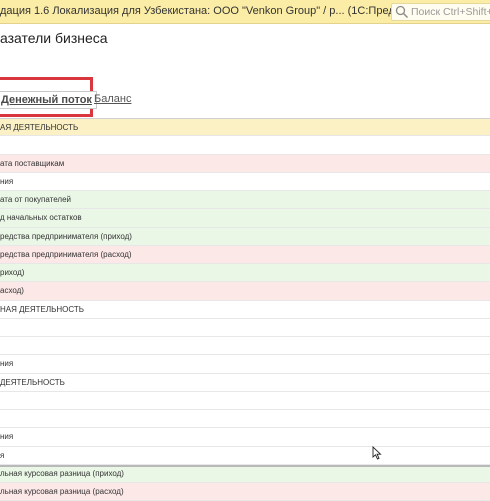  Describe the element at coordinates (112, 99) in the screenshot. I see `tab-balance: Баланс` at that location.